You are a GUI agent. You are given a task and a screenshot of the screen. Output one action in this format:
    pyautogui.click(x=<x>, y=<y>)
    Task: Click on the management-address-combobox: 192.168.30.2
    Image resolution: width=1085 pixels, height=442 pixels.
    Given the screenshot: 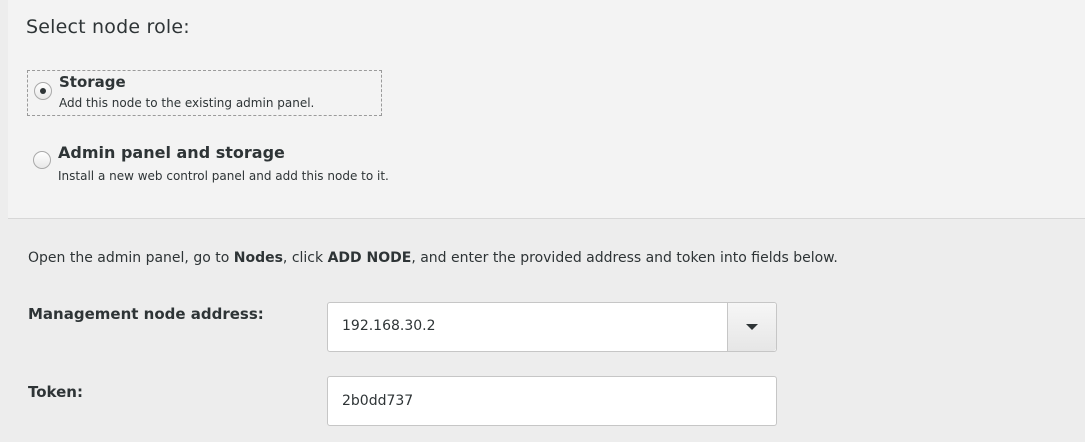 What is the action you would take?
    pyautogui.click(x=552, y=327)
    